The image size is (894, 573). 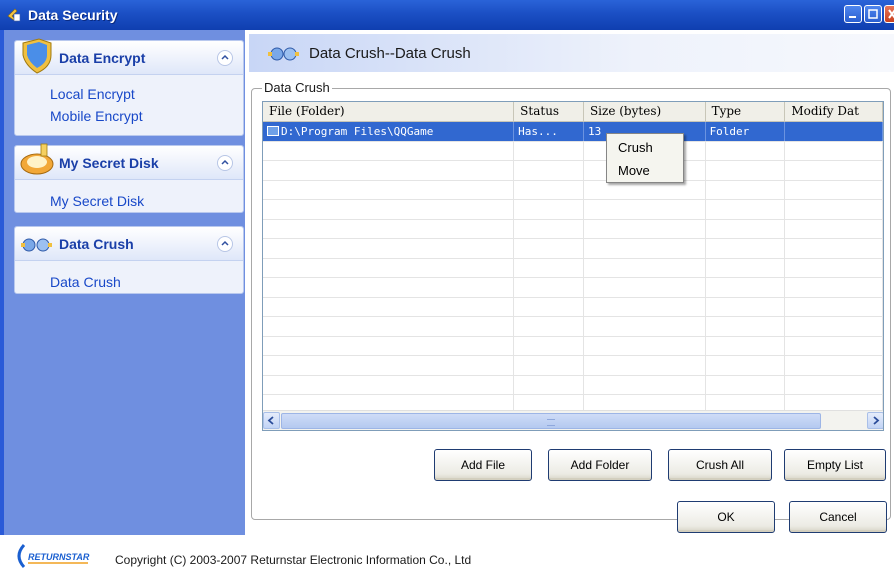 What do you see at coordinates (645, 170) in the screenshot?
I see `menu-item-move: Move` at bounding box center [645, 170].